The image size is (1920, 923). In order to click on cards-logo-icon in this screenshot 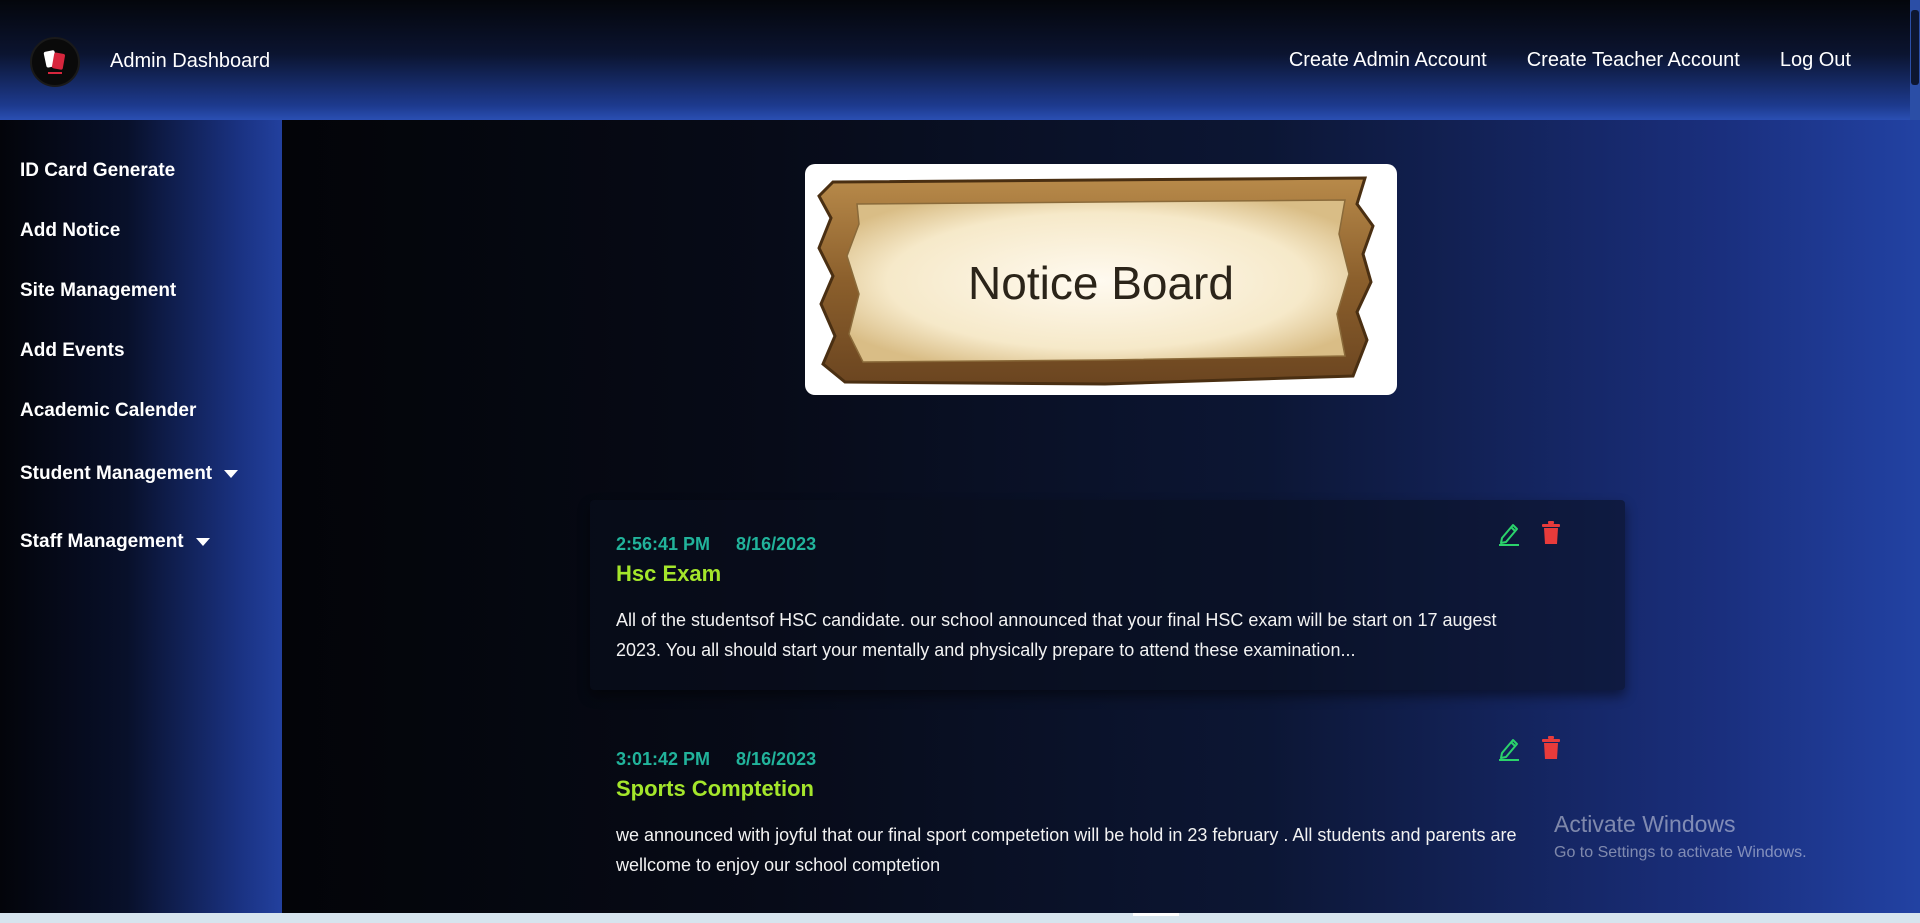, I will do `click(54, 62)`.